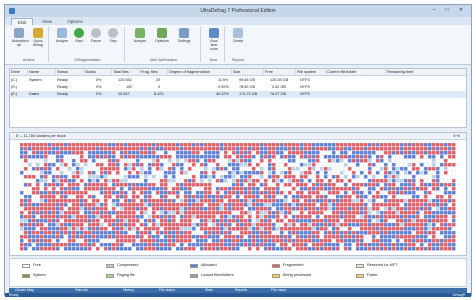  I want to click on stop-button: Stop, so click(113, 41).